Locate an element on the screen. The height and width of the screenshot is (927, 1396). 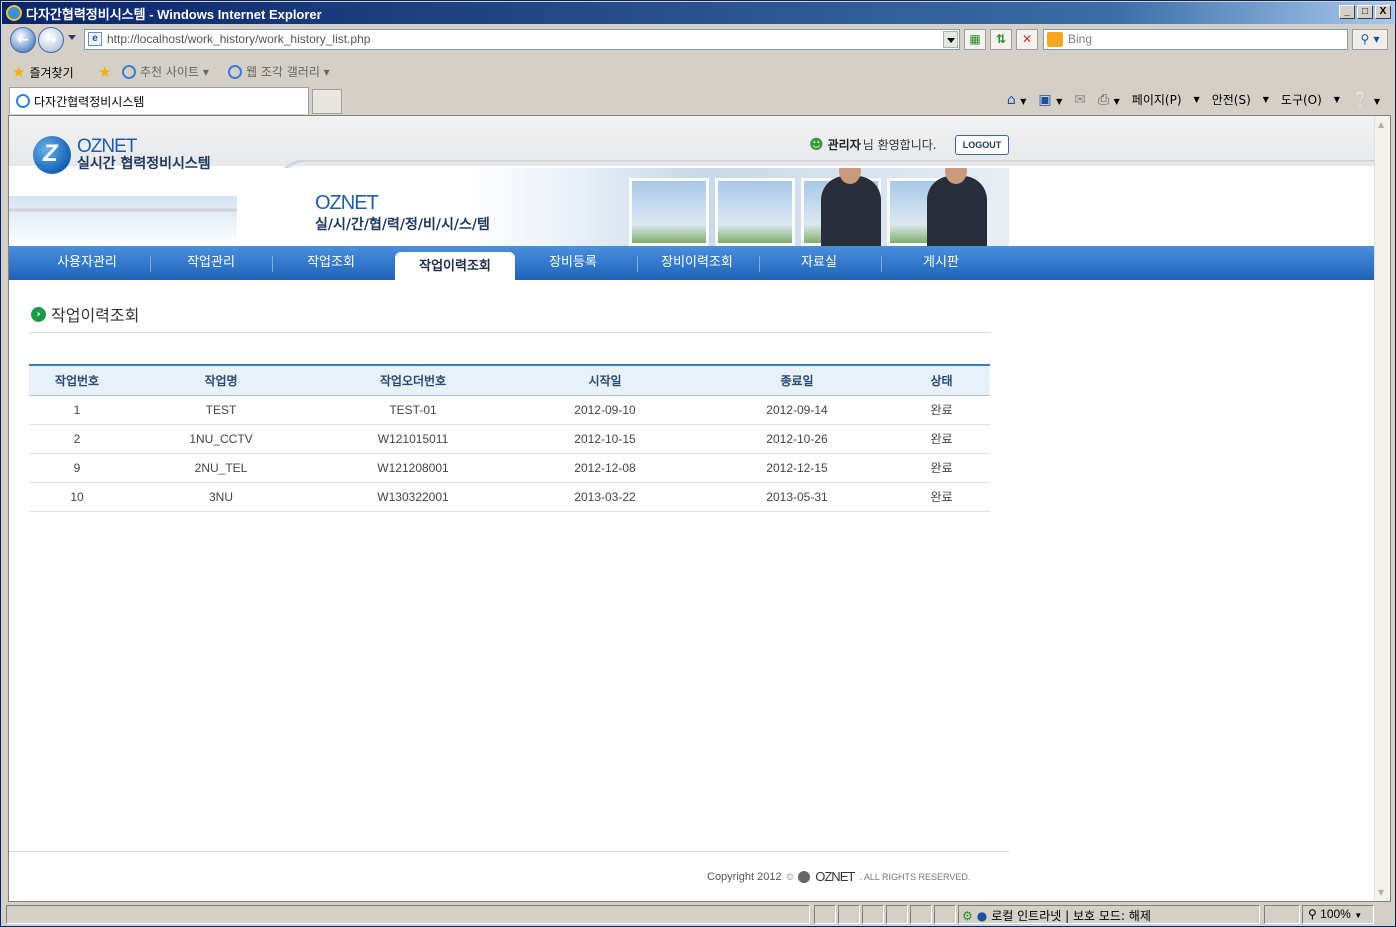
zoom-value: 100% is located at coordinates (1335, 914).